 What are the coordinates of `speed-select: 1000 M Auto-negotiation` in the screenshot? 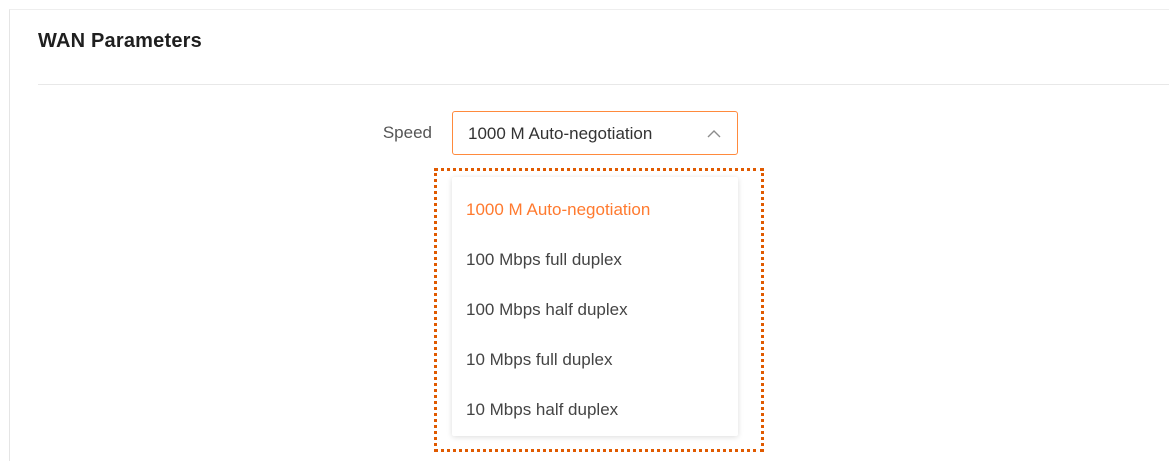 It's located at (595, 133).